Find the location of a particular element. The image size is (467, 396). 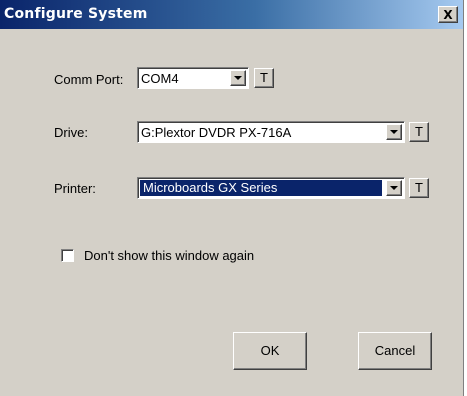

comm-port-t-button: T is located at coordinates (264, 78).